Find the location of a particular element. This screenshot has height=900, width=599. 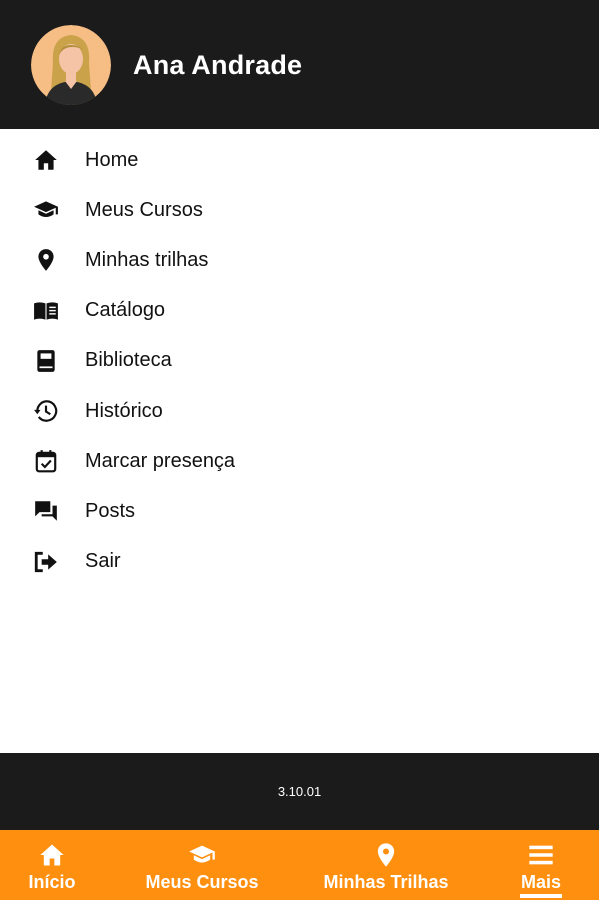

tab-minhas-trilhas: Minhas Trilhas is located at coordinates (386, 865).